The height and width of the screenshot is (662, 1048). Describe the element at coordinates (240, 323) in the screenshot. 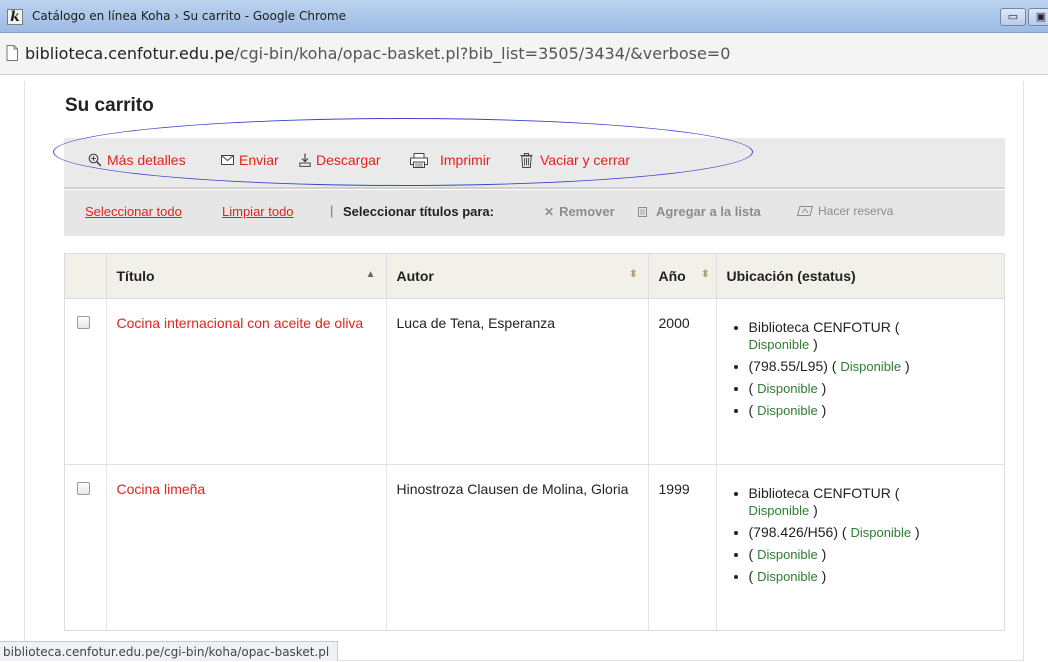

I see `title-link: Cocina internacional con aceite de oliva` at that location.